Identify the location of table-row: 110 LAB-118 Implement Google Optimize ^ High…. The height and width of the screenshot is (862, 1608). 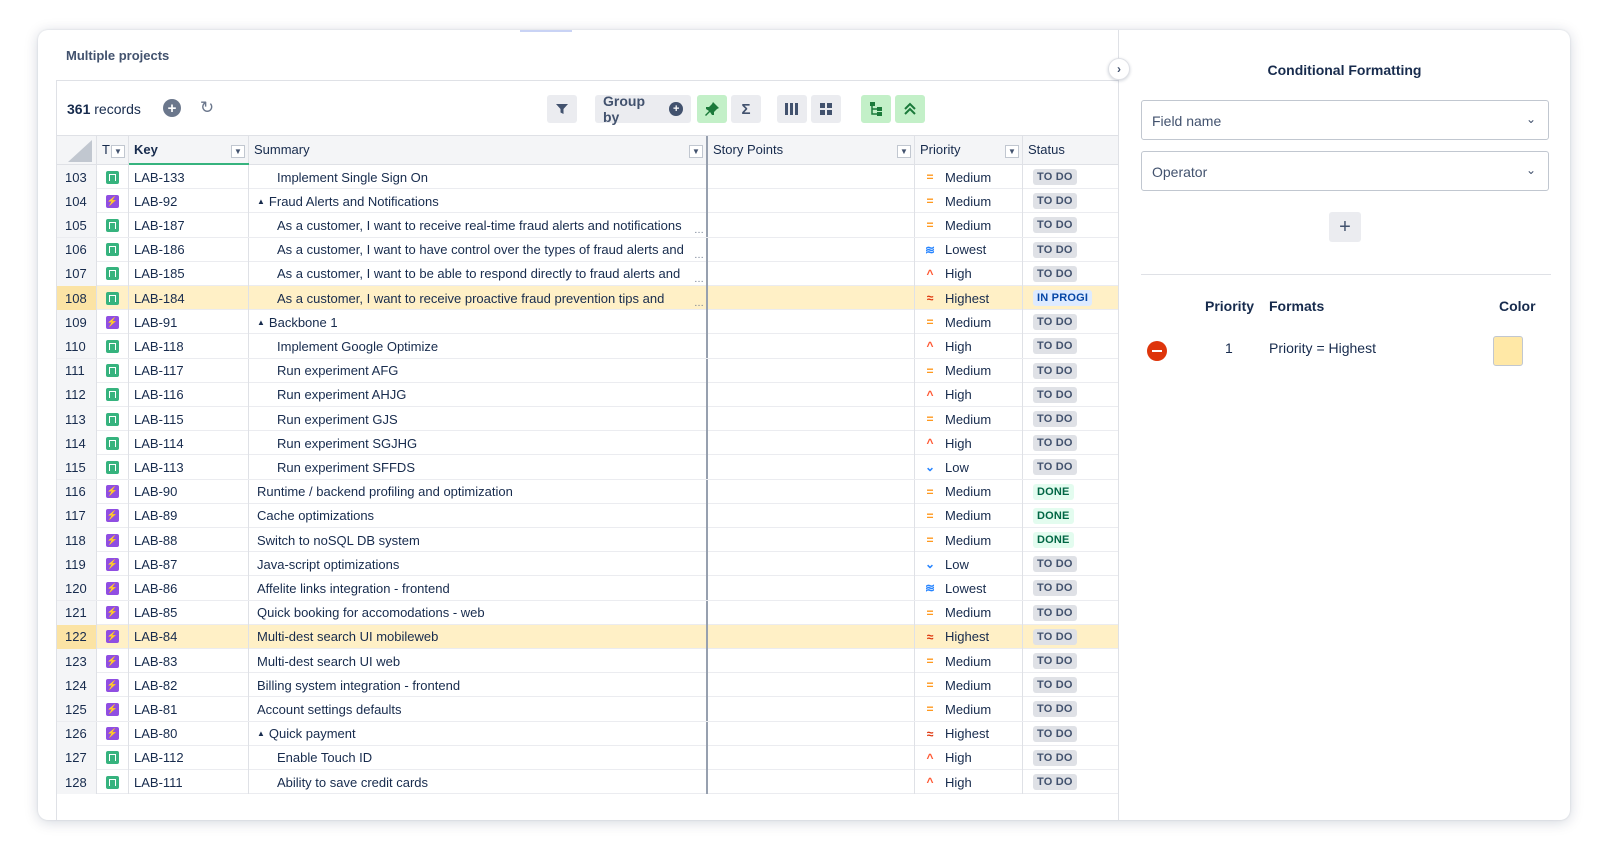
(588, 346).